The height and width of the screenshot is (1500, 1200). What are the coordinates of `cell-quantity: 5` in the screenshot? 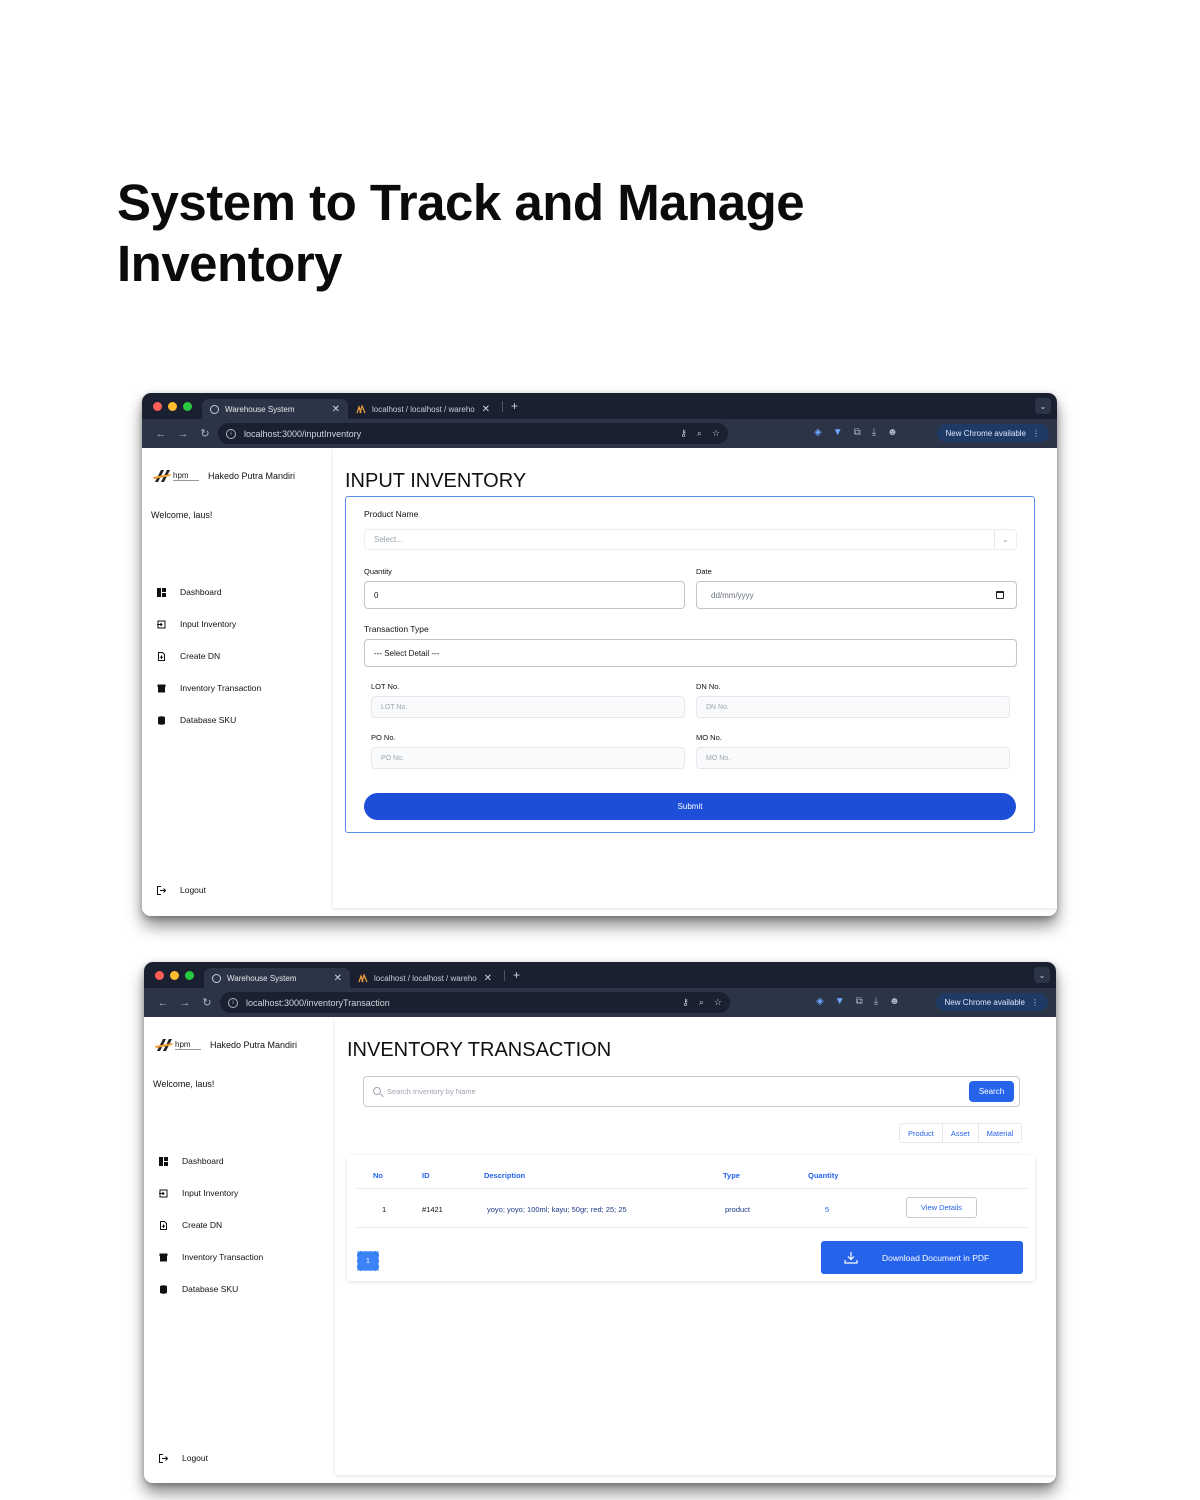 It's located at (827, 1209).